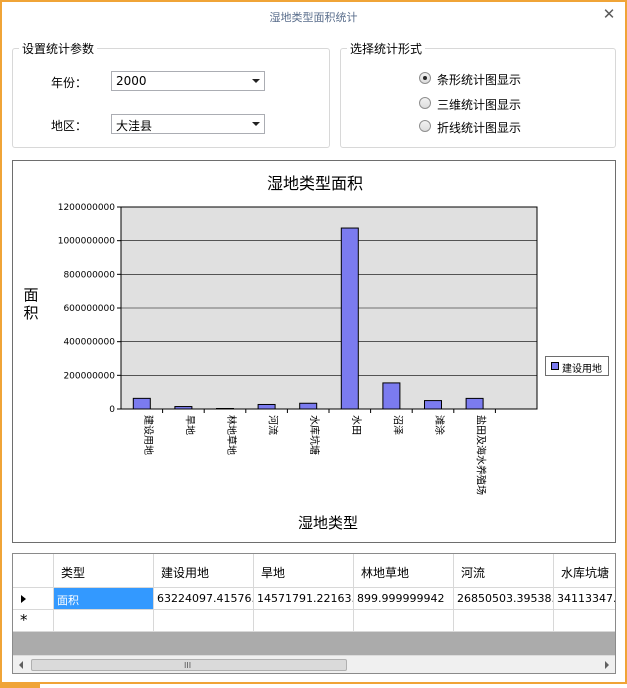  I want to click on x-tick-label: 盐田及海水养殖场, so click(481, 455).